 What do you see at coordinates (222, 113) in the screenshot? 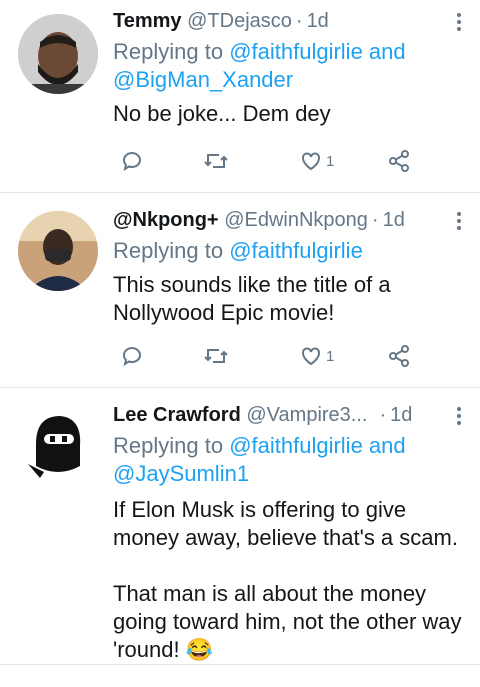
I see `tweet-text: No be joke... Dem dey` at bounding box center [222, 113].